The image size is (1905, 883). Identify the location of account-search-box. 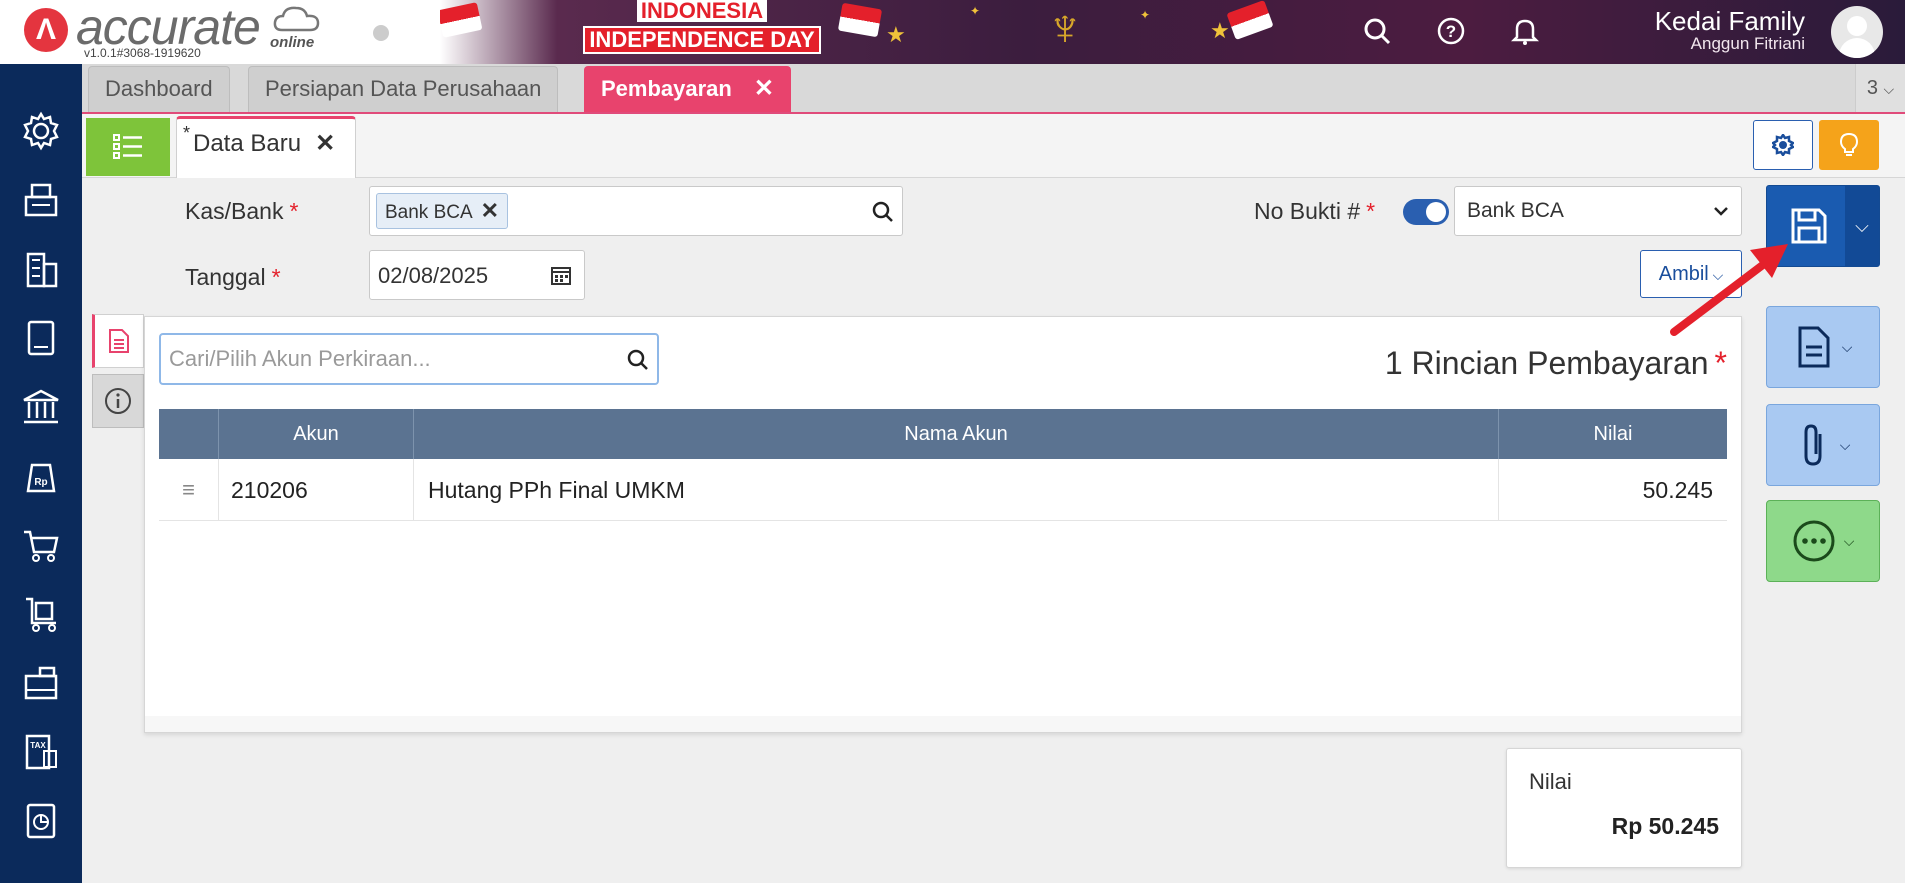
(409, 359).